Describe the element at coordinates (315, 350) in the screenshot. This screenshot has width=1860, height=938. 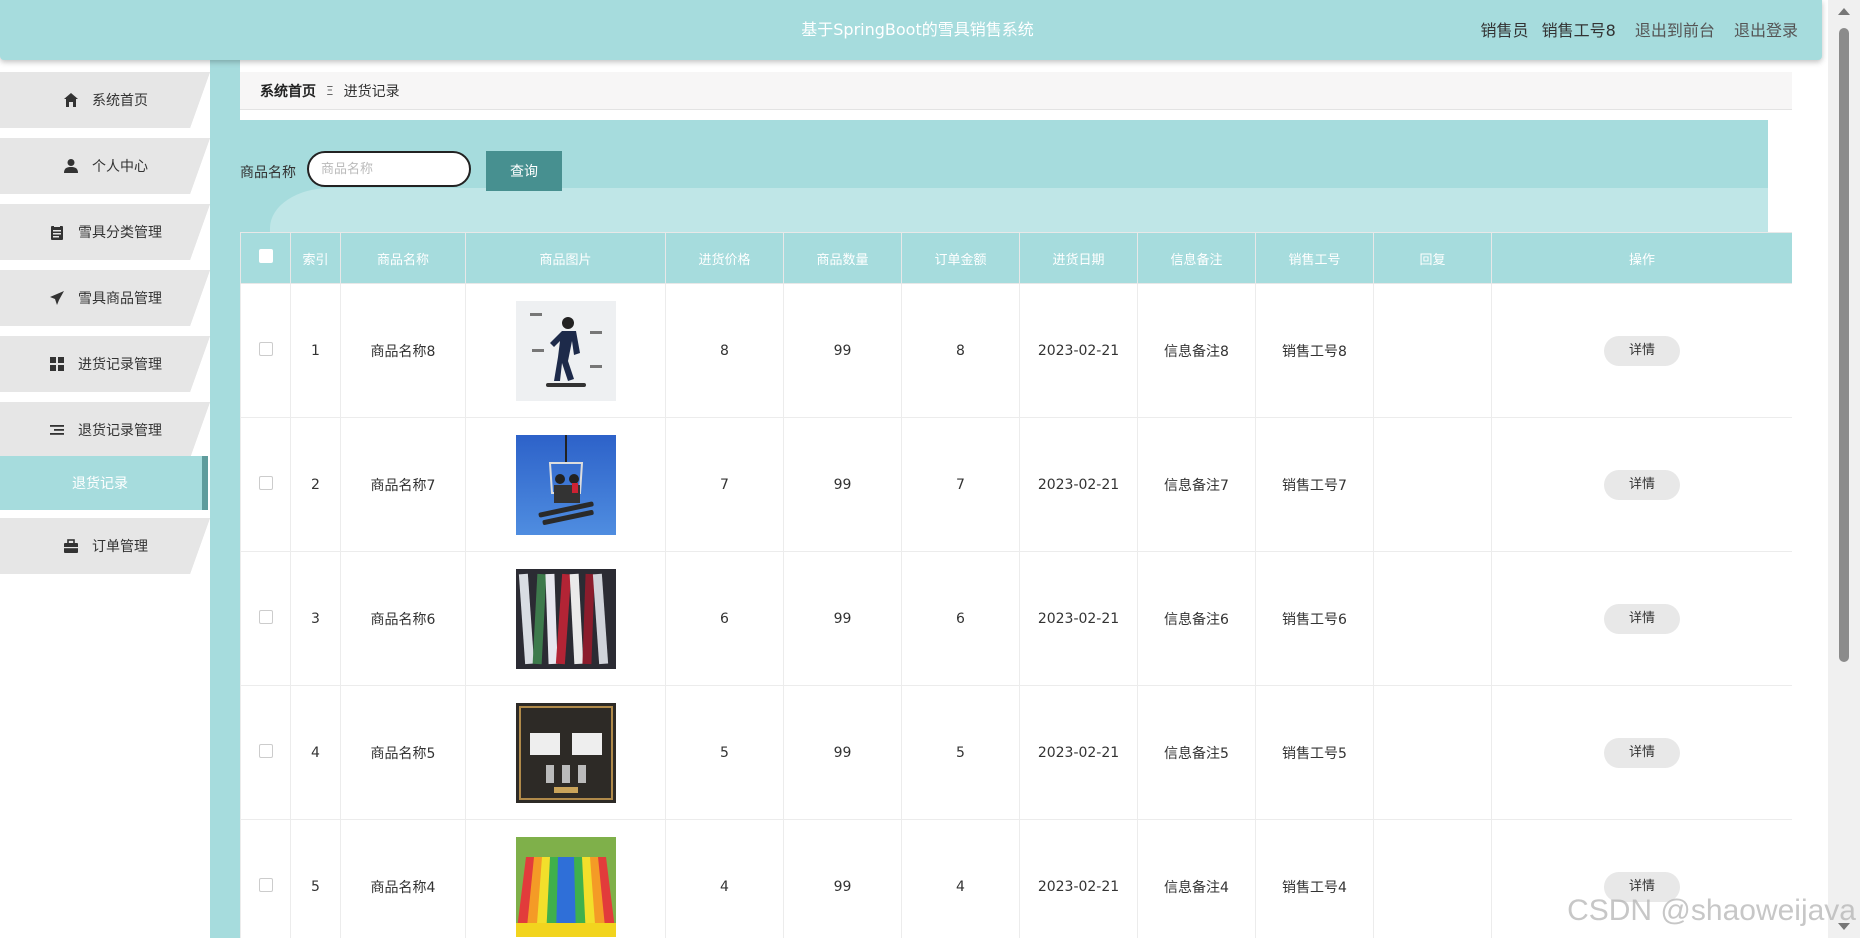
I see `cell-index: 1` at that location.